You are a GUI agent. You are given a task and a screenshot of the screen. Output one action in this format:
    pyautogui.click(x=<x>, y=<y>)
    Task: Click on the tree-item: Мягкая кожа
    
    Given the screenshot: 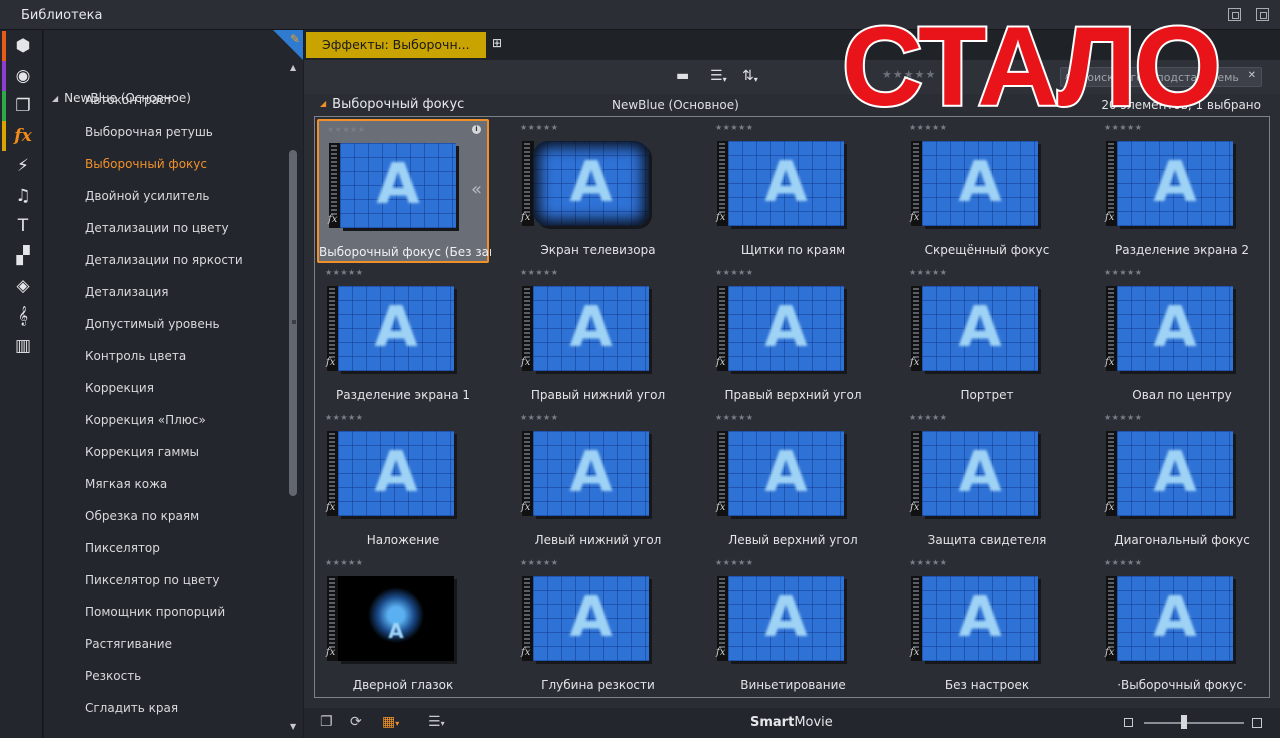 What is the action you would take?
    pyautogui.click(x=185, y=490)
    